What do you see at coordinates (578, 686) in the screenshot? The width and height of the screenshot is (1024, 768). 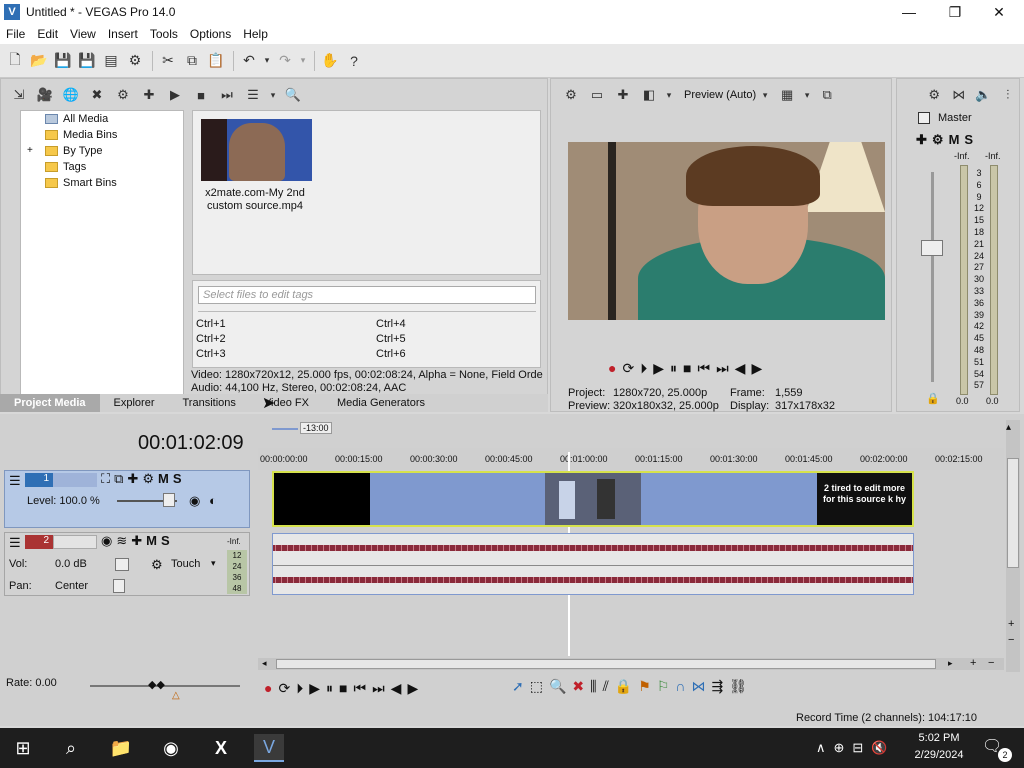 I see `delete-icon: ✖` at bounding box center [578, 686].